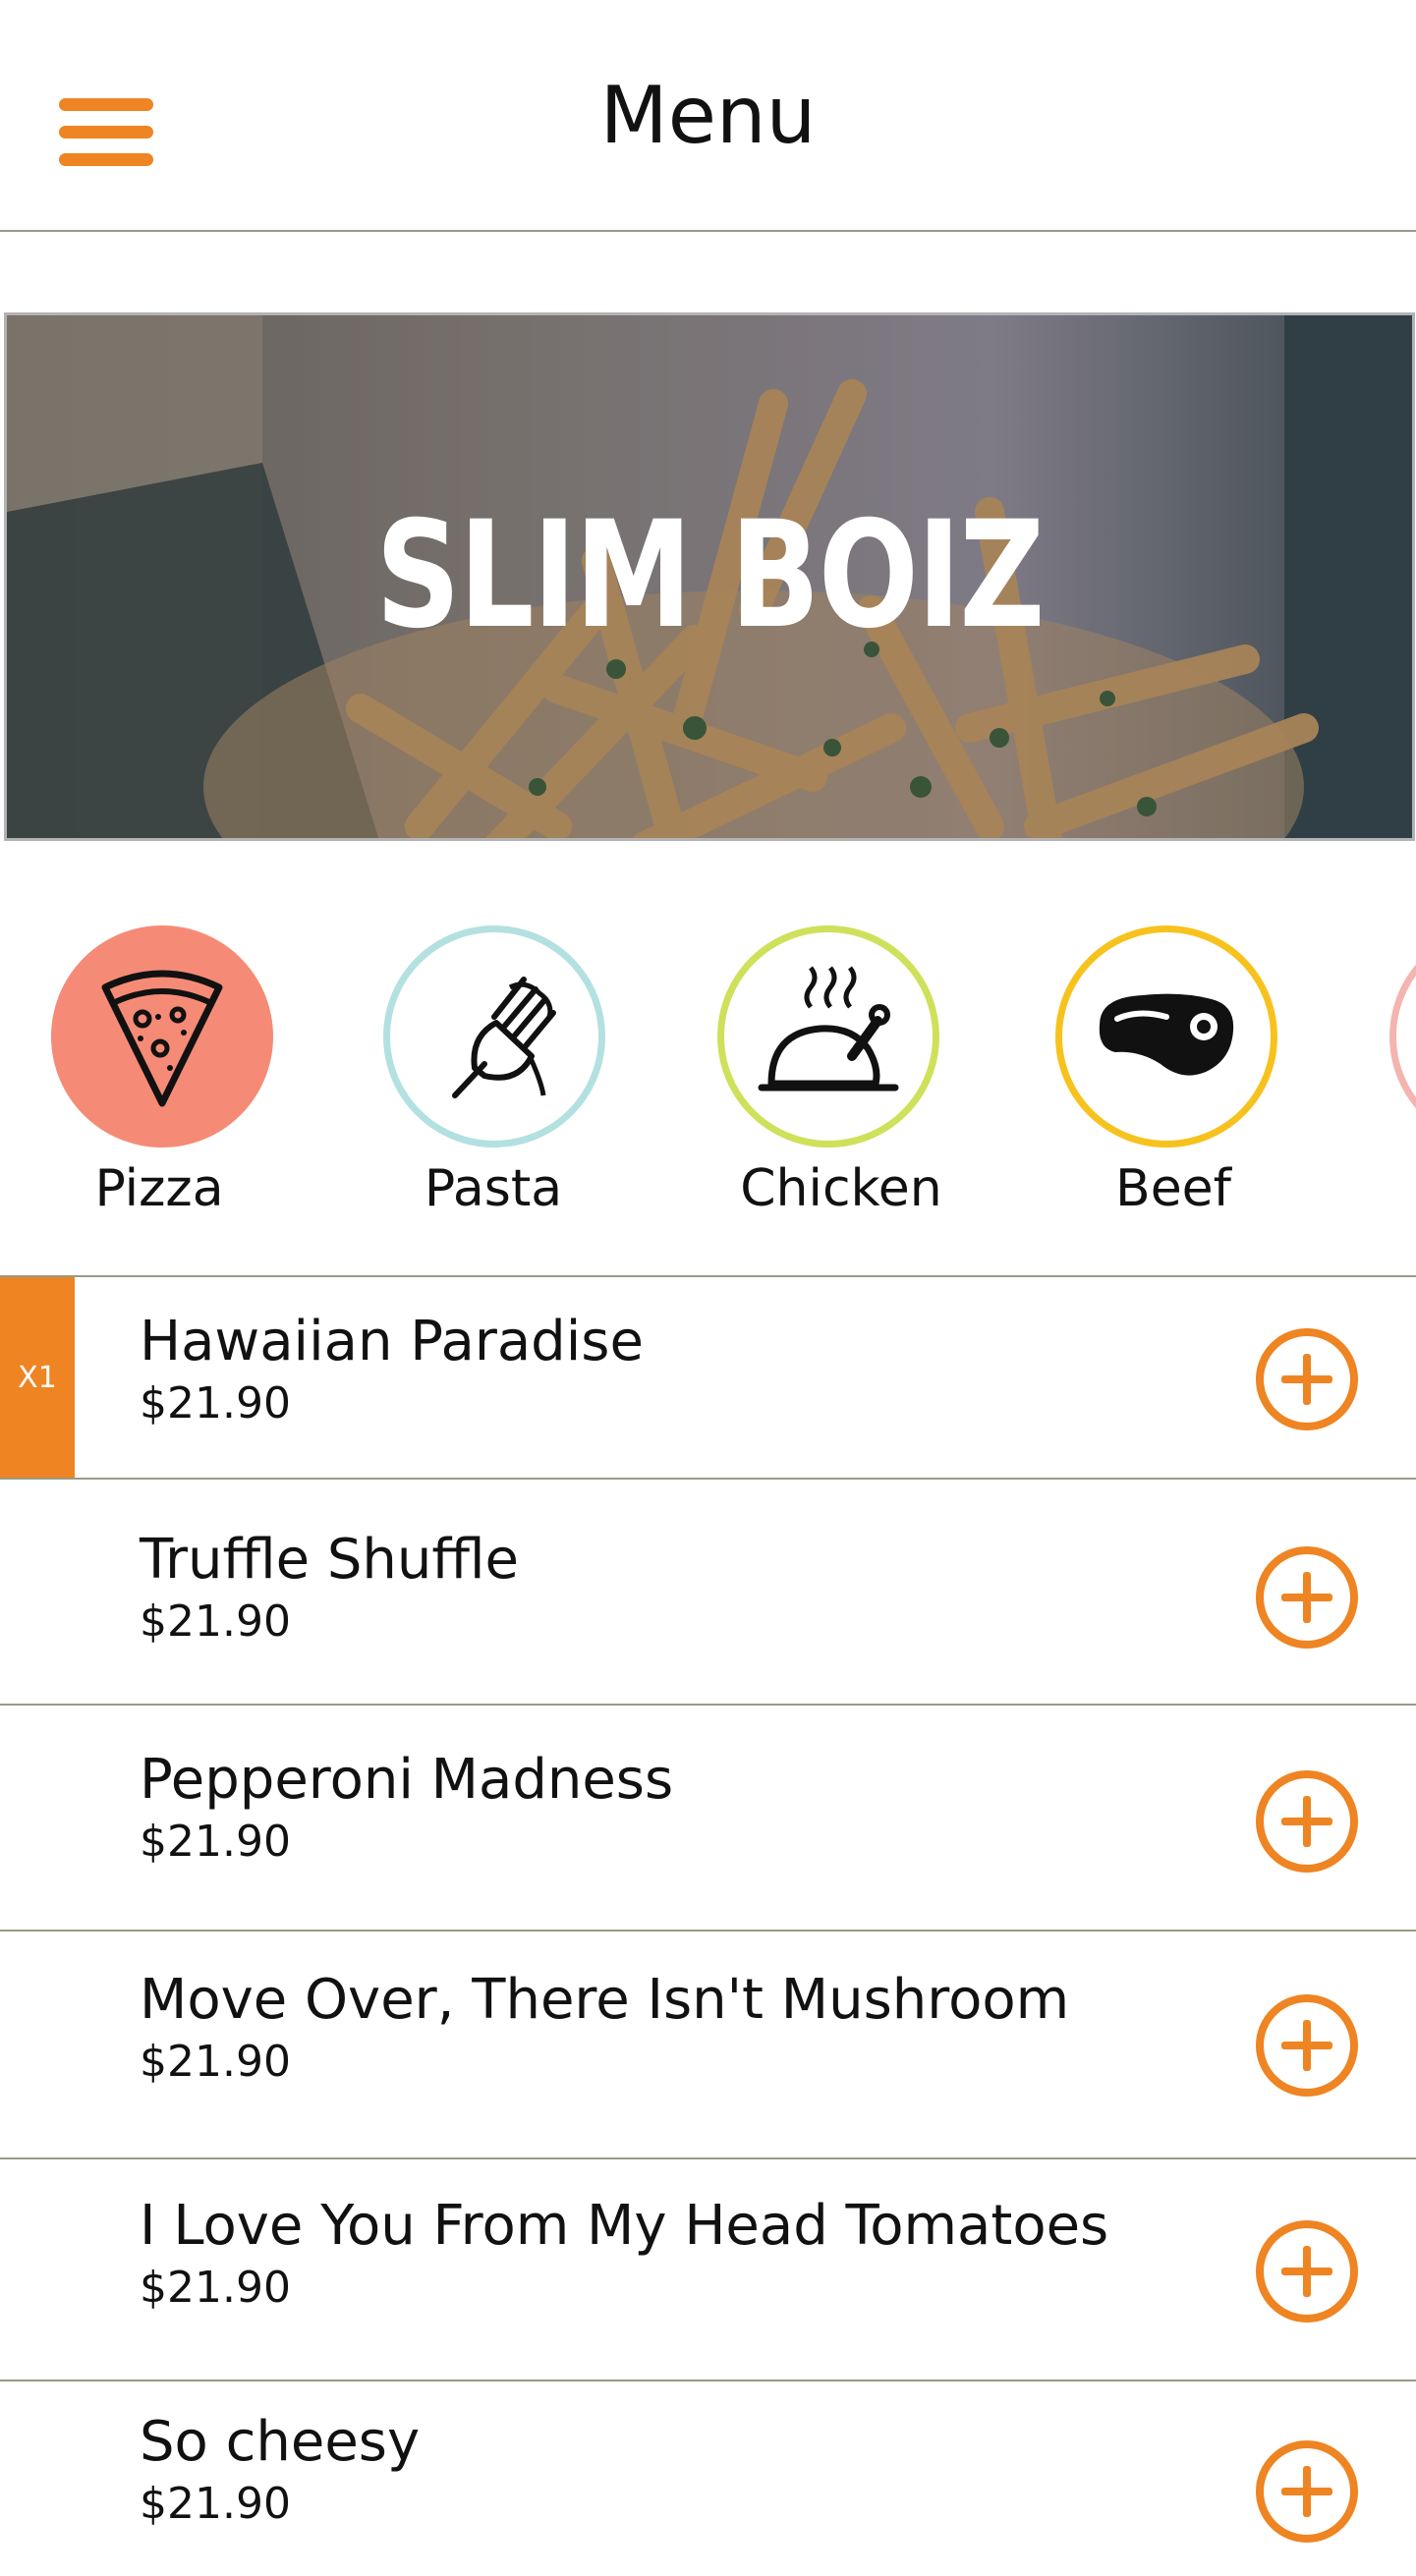 The image size is (1416, 2576). I want to click on fork-pasta-icon, so click(494, 1036).